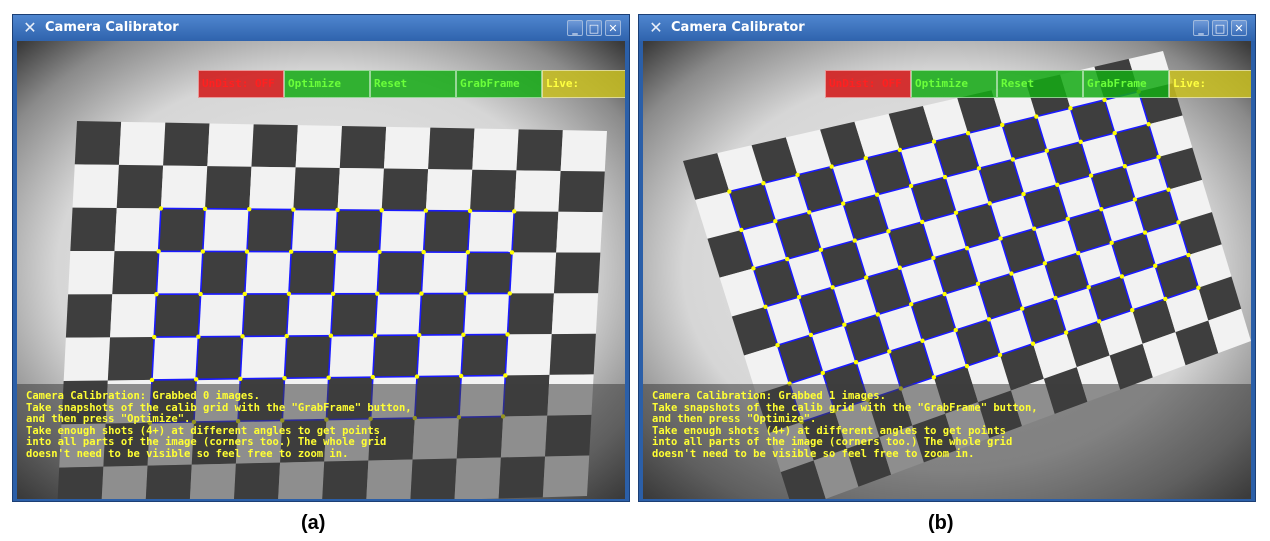  What do you see at coordinates (738, 27) in the screenshot?
I see `window-title: Camera Calibrator` at bounding box center [738, 27].